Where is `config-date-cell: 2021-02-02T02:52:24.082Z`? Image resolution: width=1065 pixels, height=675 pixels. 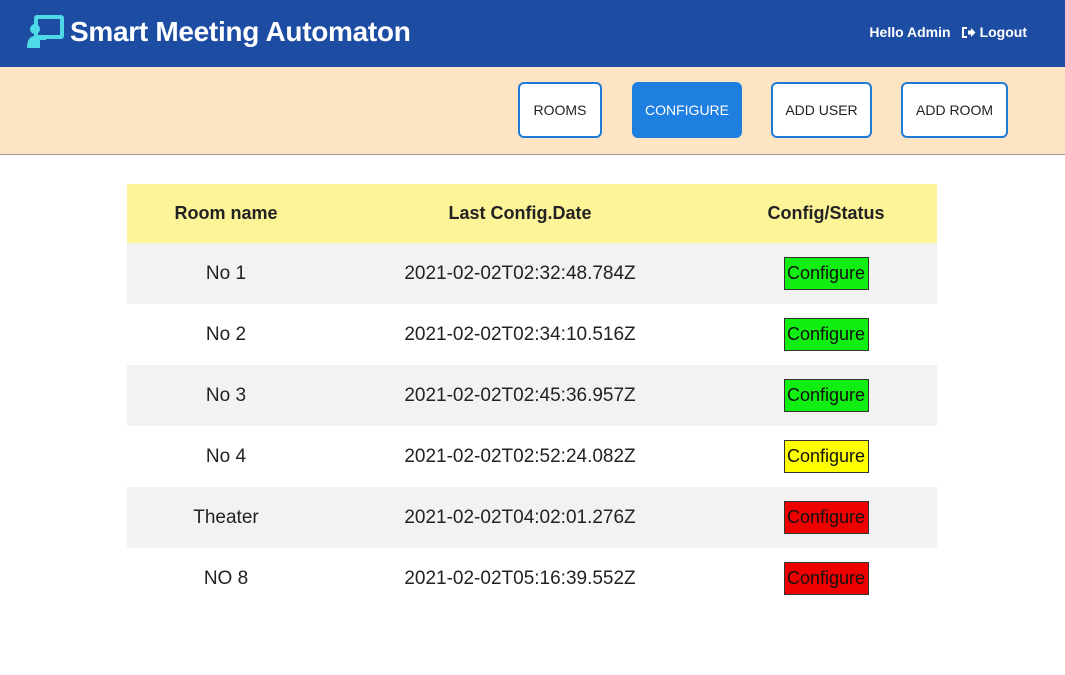 config-date-cell: 2021-02-02T02:52:24.082Z is located at coordinates (520, 456).